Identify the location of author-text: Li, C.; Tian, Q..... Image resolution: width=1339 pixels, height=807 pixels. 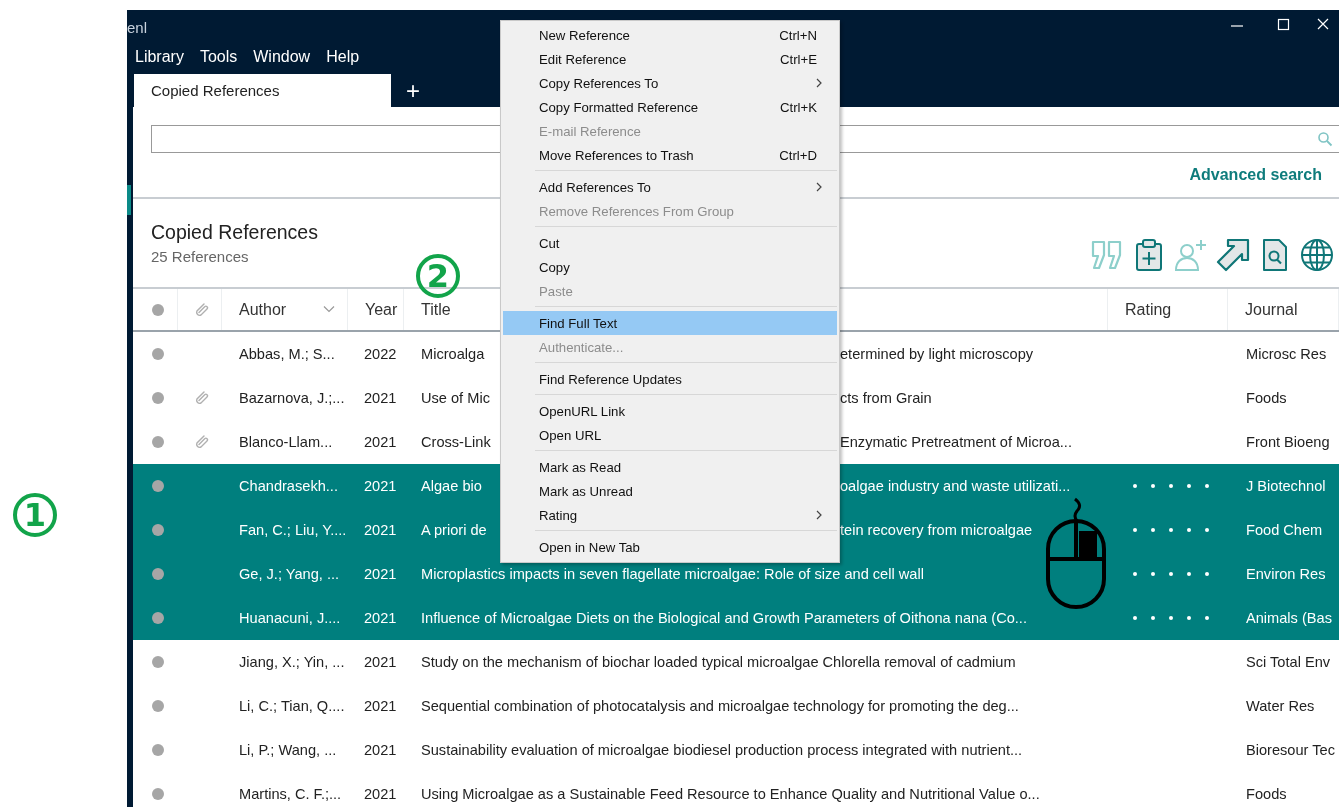
(292, 706).